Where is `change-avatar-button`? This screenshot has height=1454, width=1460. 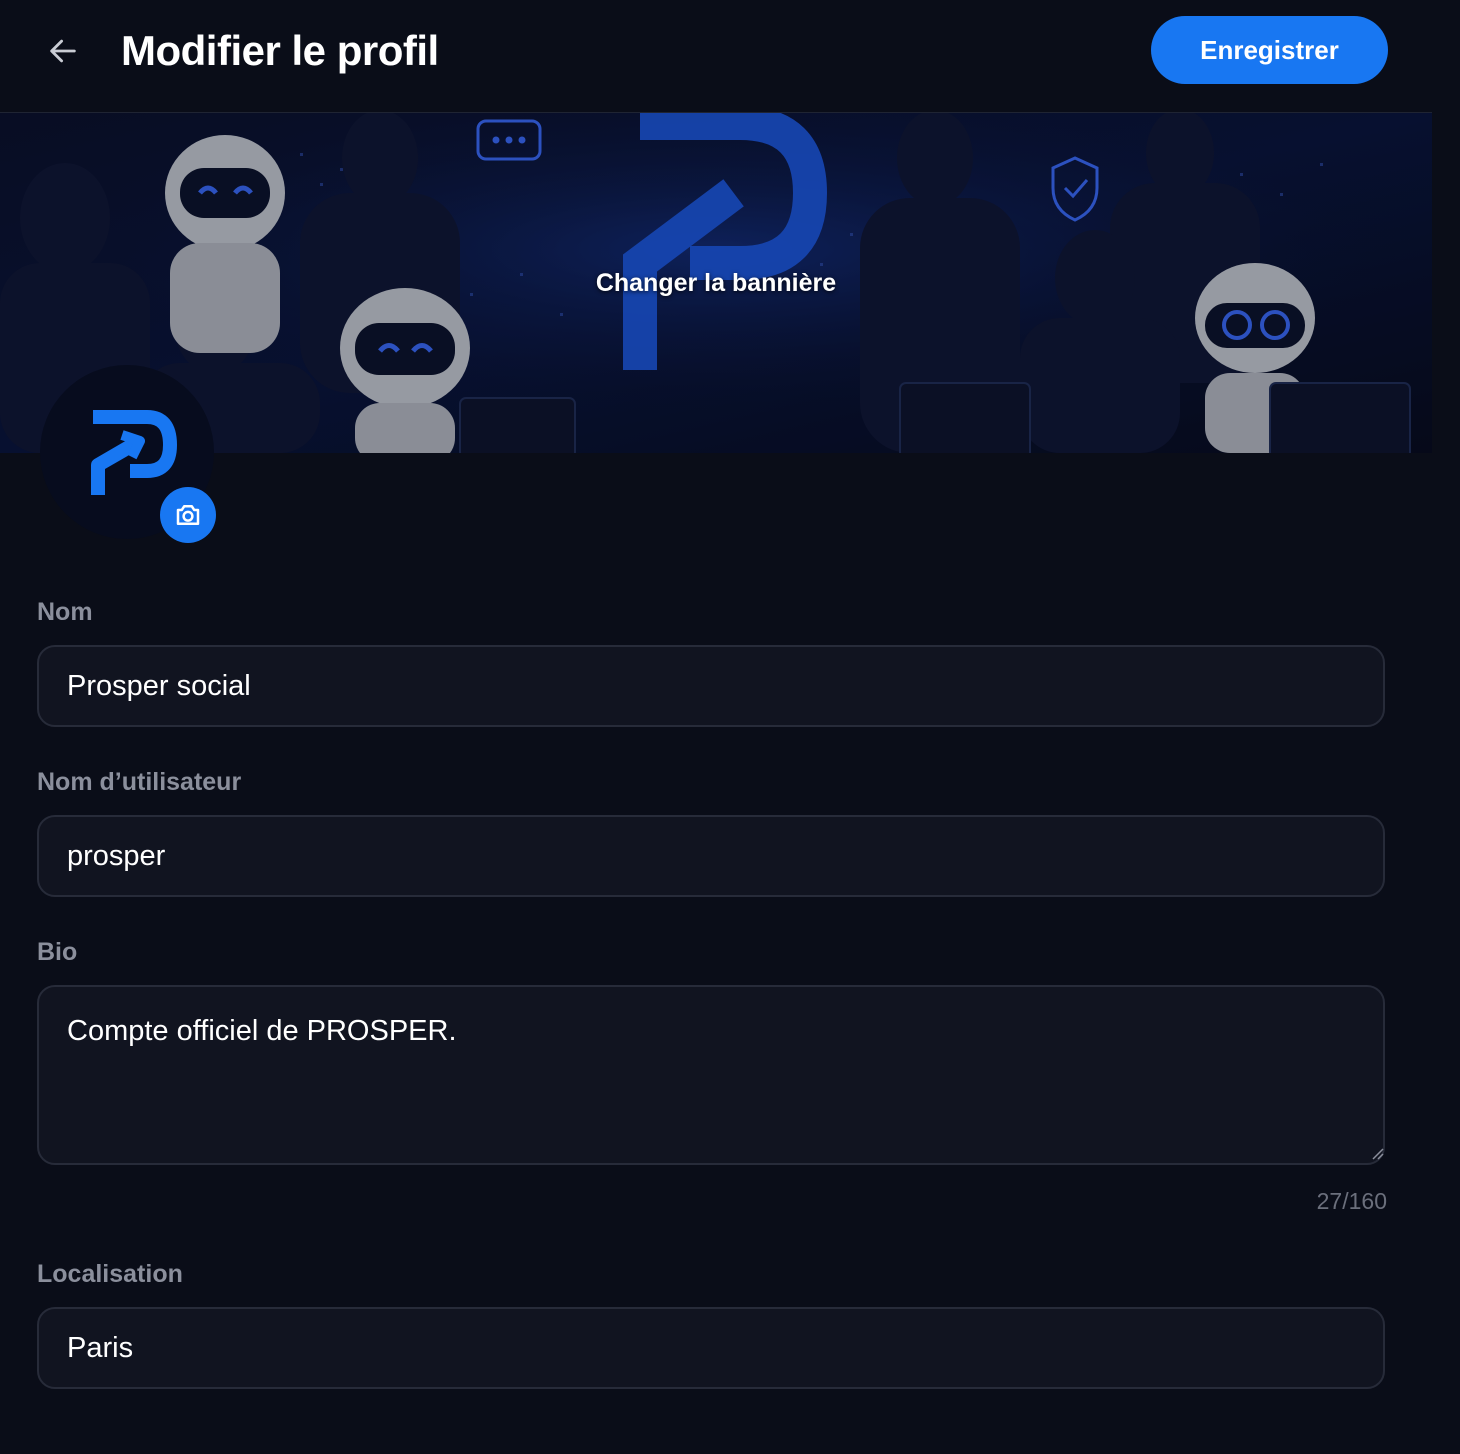
change-avatar-button is located at coordinates (188, 515).